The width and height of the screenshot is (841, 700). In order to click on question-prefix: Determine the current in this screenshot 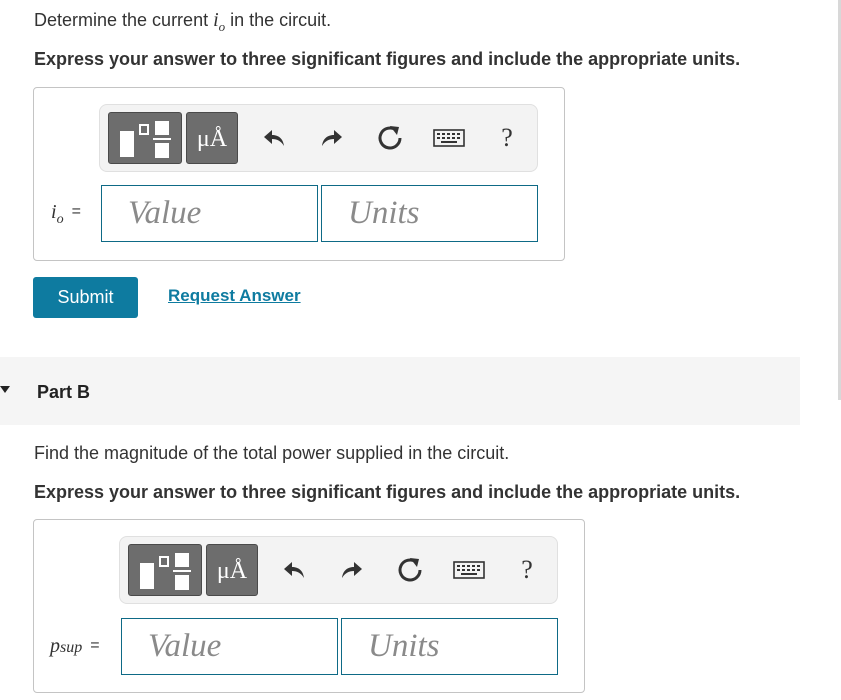, I will do `click(124, 20)`.